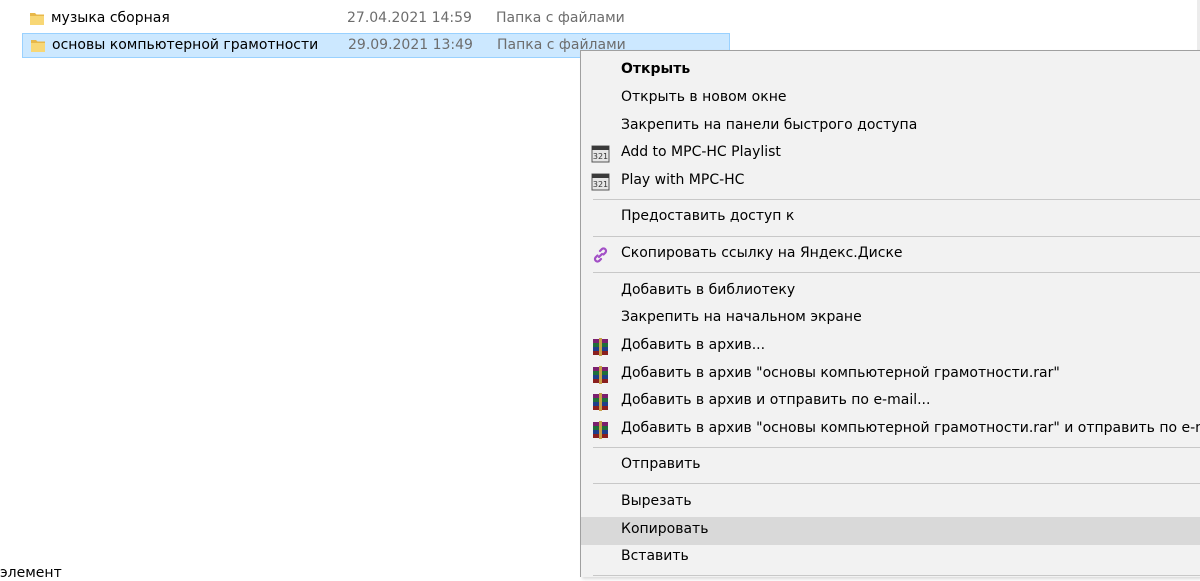 This screenshot has height=581, width=1200. I want to click on menu-item-pin-start: Закрепить на начальном экране, so click(890, 319).